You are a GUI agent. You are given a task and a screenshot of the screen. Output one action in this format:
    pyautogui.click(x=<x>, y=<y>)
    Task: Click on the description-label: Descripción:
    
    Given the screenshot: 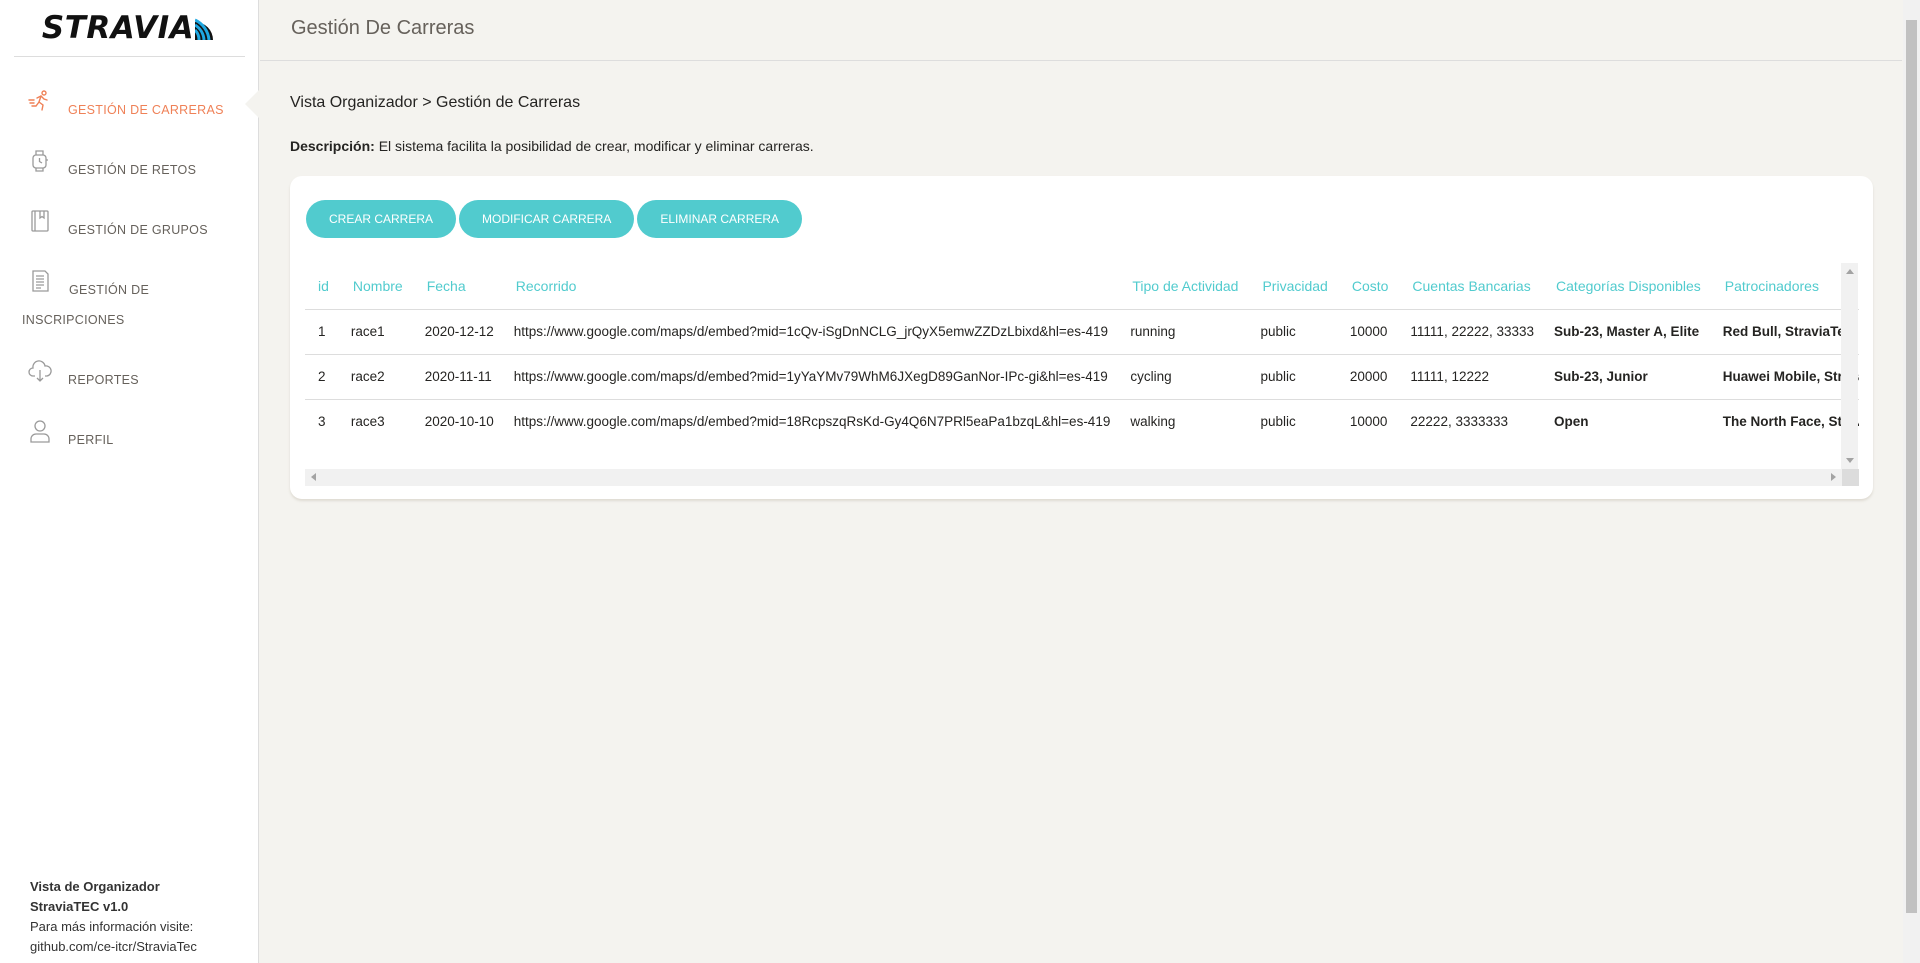 What is the action you would take?
    pyautogui.click(x=332, y=146)
    